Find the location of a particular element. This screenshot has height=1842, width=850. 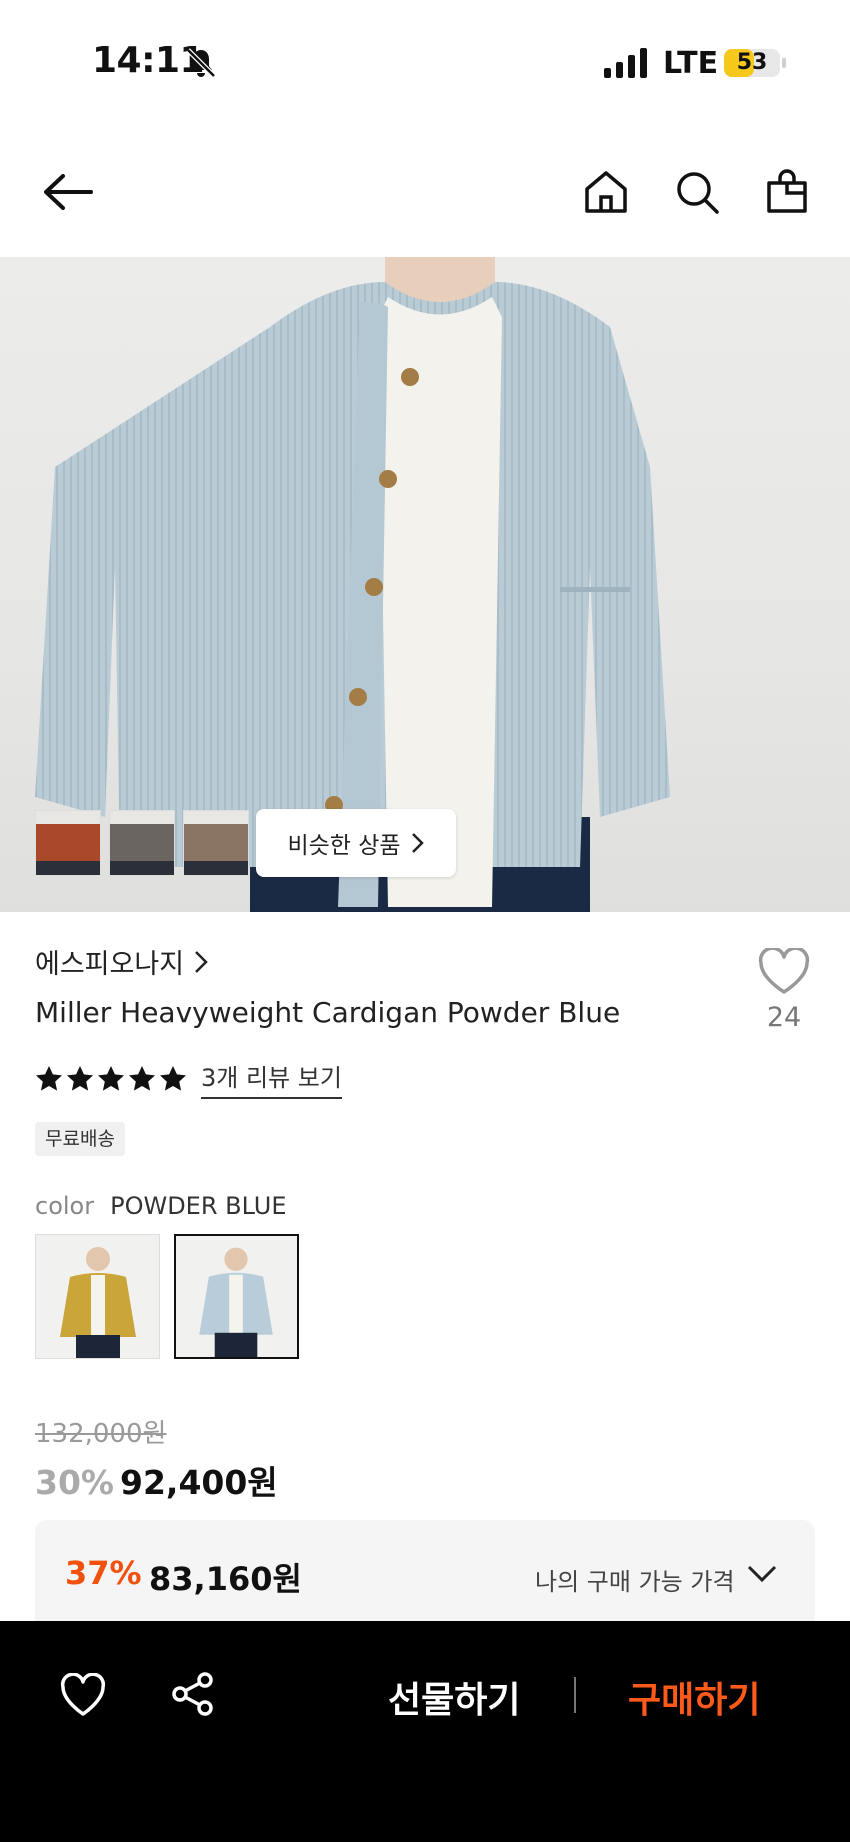

discount-rate: 30% is located at coordinates (74, 1482).